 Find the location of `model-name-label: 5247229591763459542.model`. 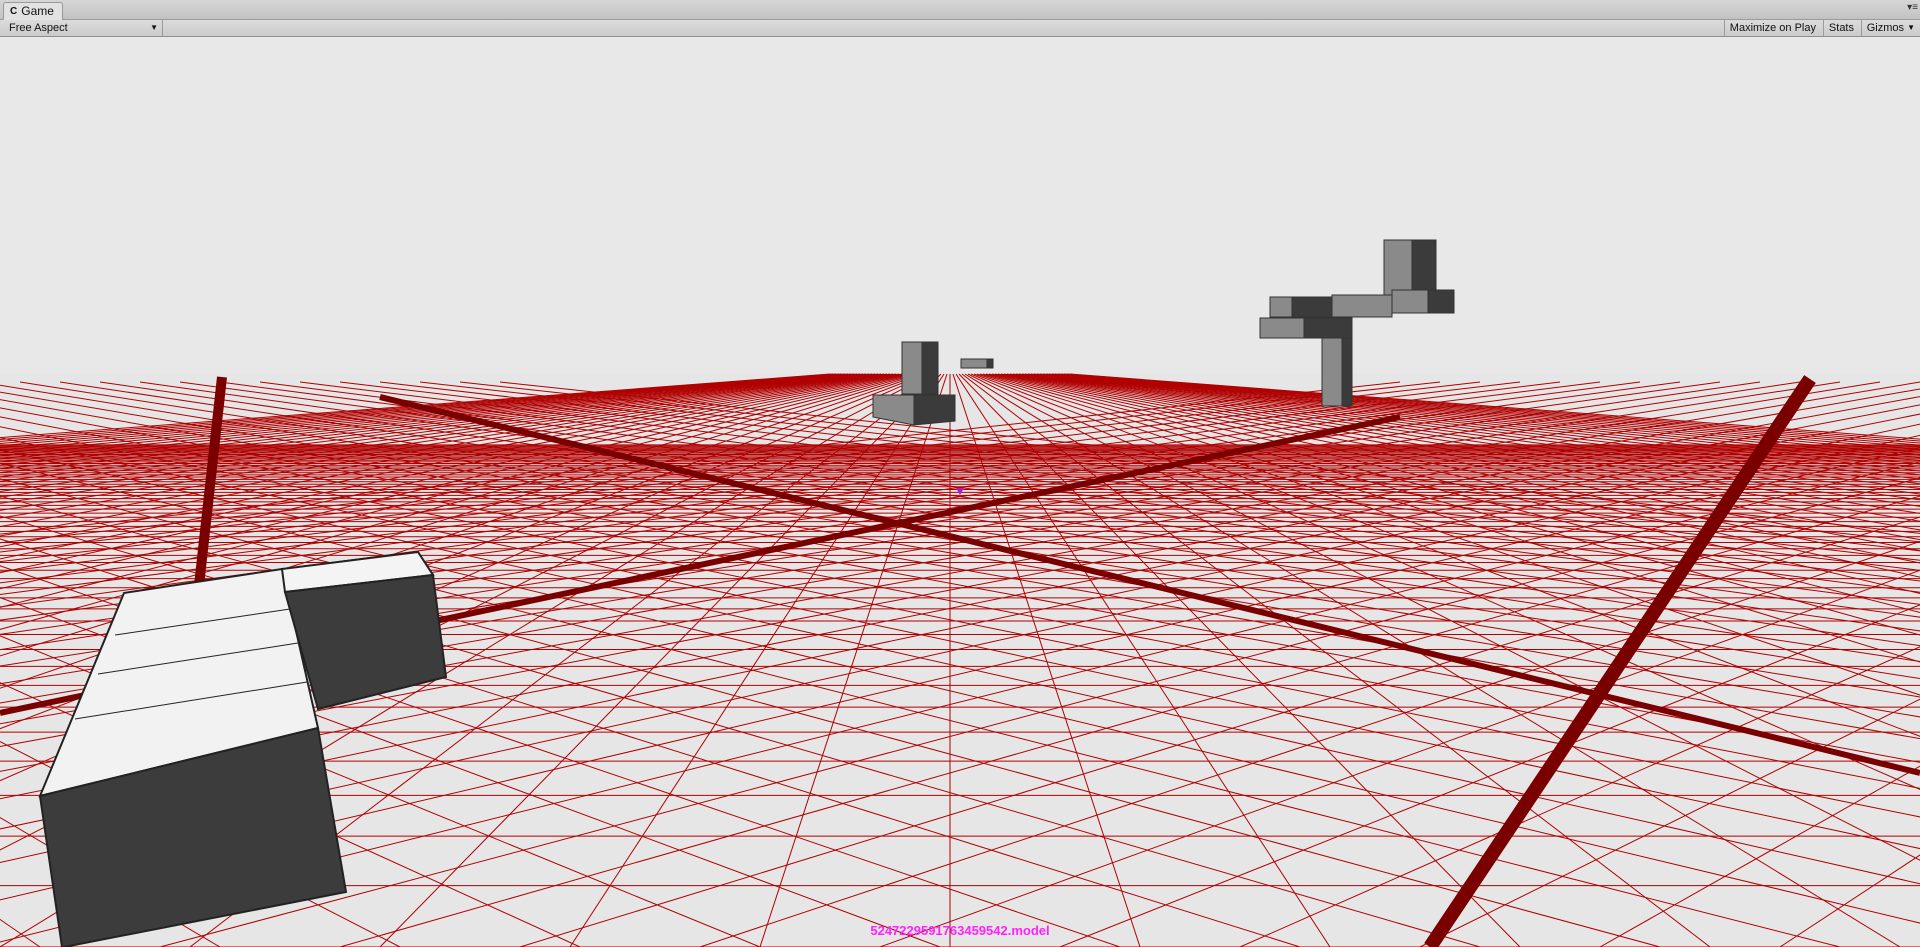

model-name-label: 5247229591763459542.model is located at coordinates (960, 930).